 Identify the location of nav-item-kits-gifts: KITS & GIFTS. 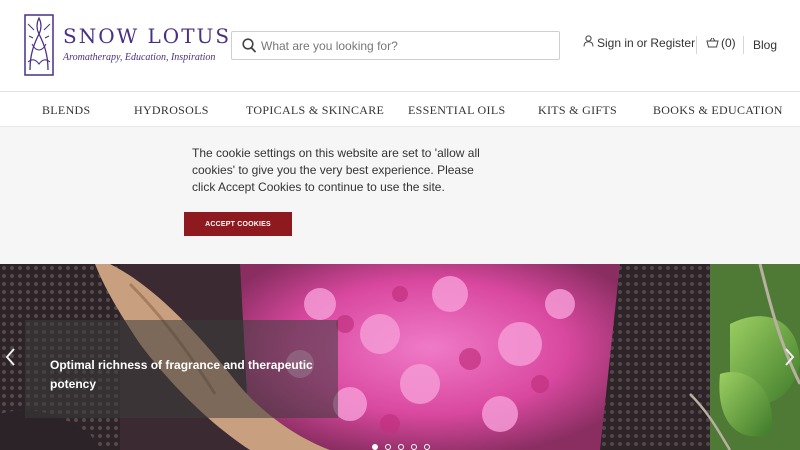
(577, 110).